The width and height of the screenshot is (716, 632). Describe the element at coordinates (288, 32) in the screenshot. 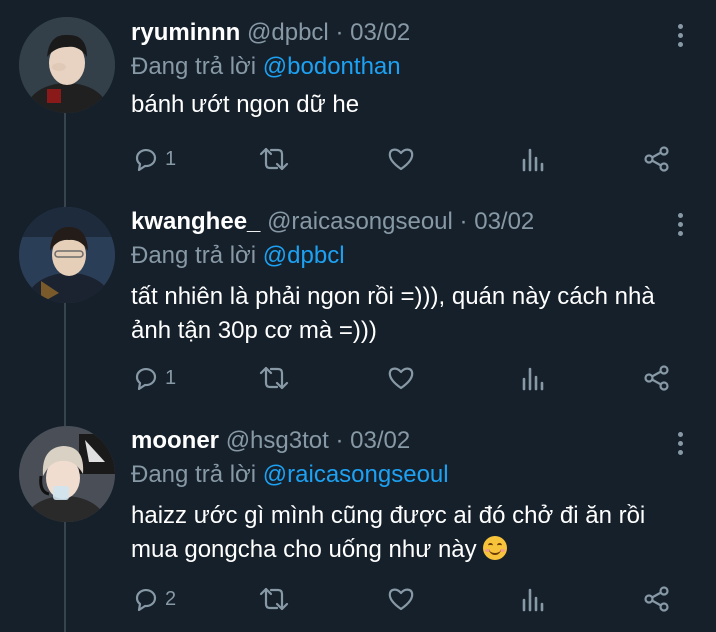

I see `user-handle: @dpbcl` at that location.